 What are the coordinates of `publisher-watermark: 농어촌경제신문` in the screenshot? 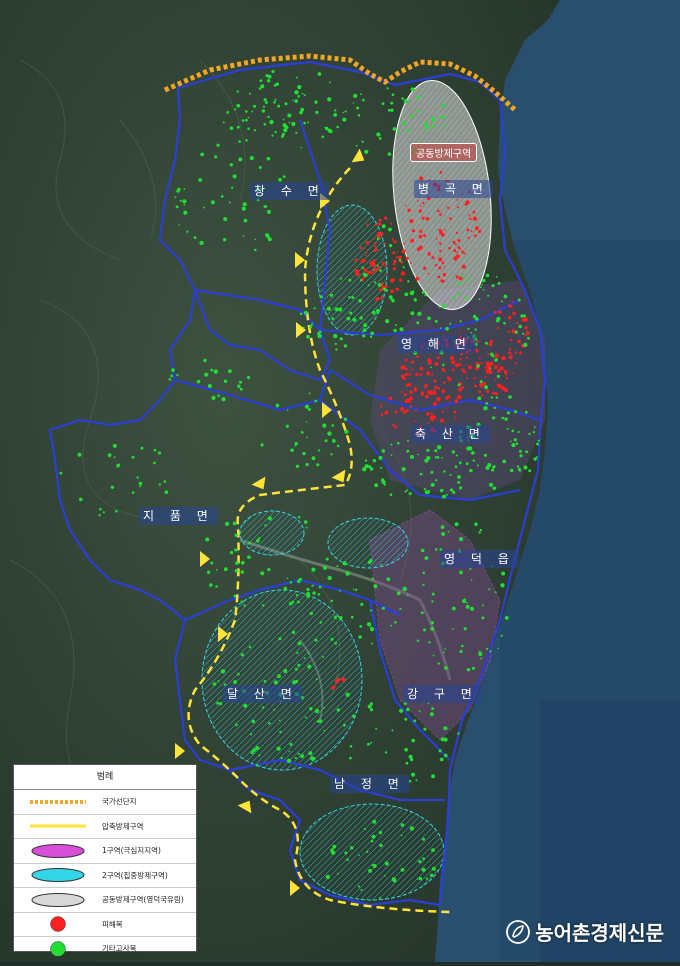 It's located at (584, 931).